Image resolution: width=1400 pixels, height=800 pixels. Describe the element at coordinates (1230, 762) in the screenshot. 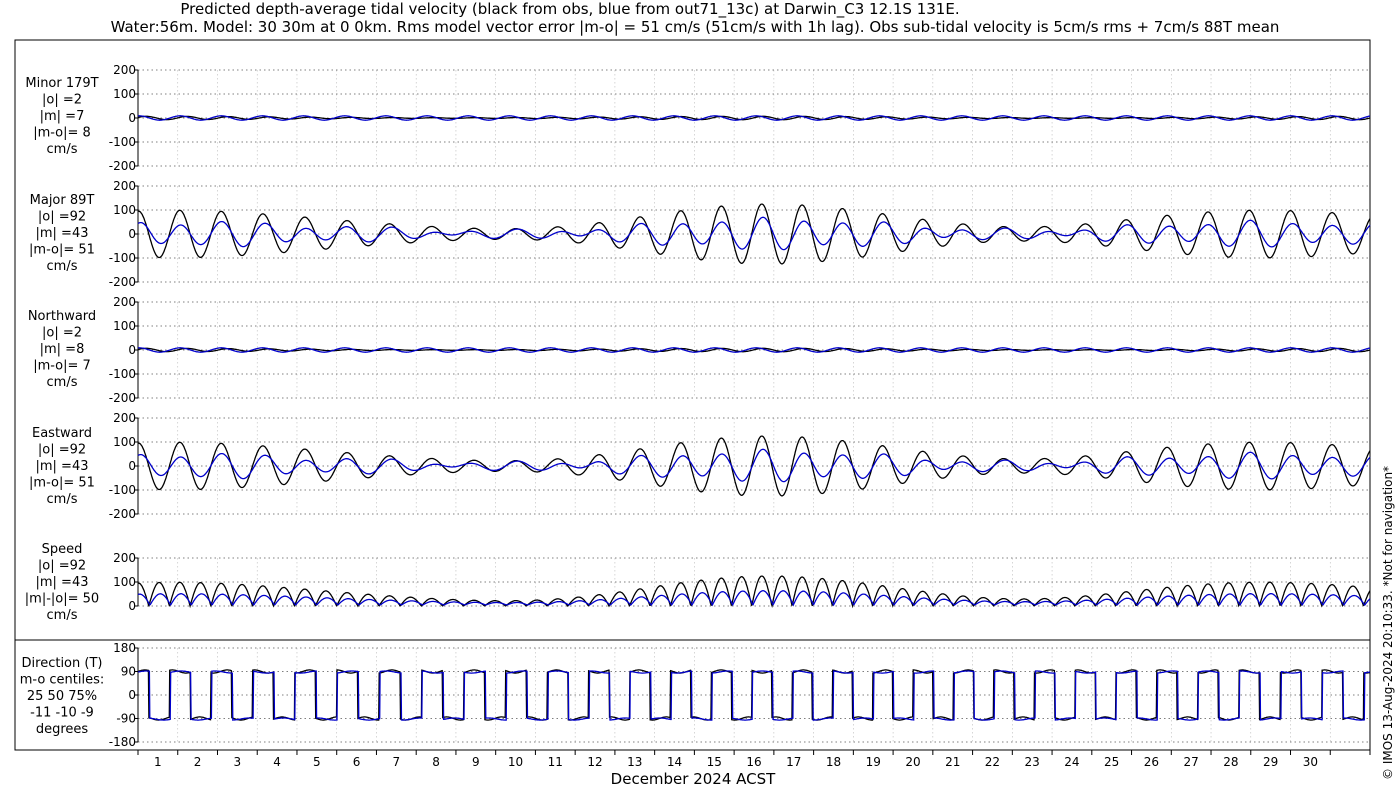

I see `x-tick-label: 28` at that location.